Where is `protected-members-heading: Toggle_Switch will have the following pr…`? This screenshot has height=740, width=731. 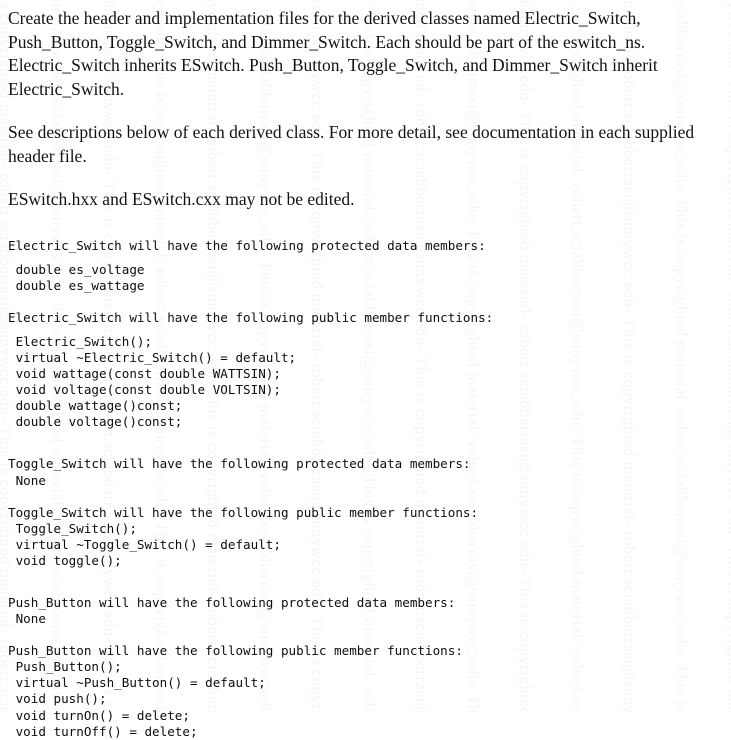 protected-members-heading: Toggle_Switch will have the following pr… is located at coordinates (239, 464).